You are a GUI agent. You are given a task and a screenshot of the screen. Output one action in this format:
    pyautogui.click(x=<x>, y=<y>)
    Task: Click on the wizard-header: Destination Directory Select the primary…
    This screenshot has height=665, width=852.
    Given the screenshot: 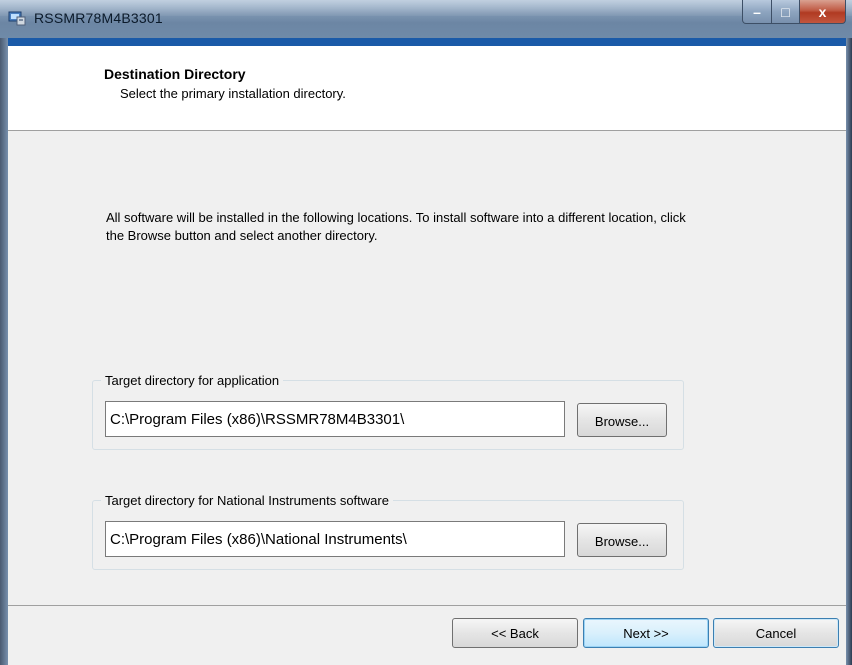 What is the action you would take?
    pyautogui.click(x=427, y=88)
    